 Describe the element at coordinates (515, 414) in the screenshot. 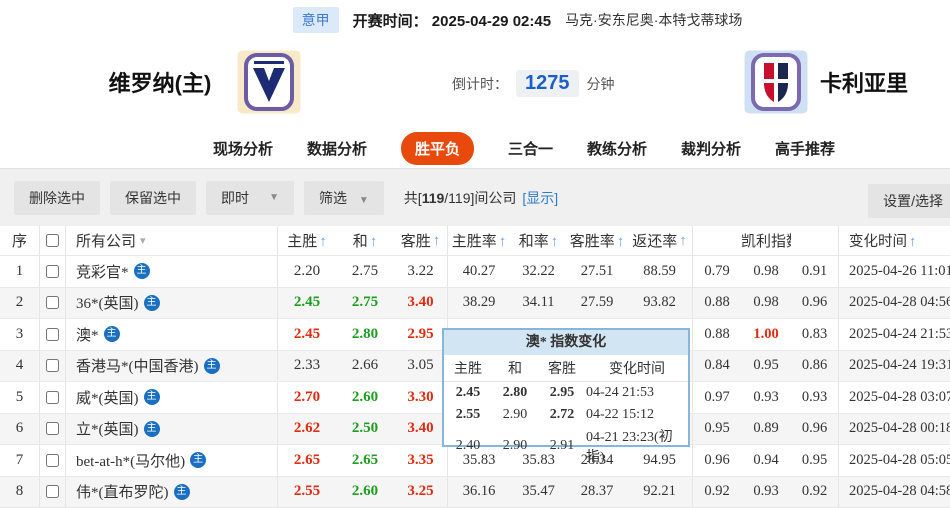

I see `popup-odds-draw: 2.90` at that location.